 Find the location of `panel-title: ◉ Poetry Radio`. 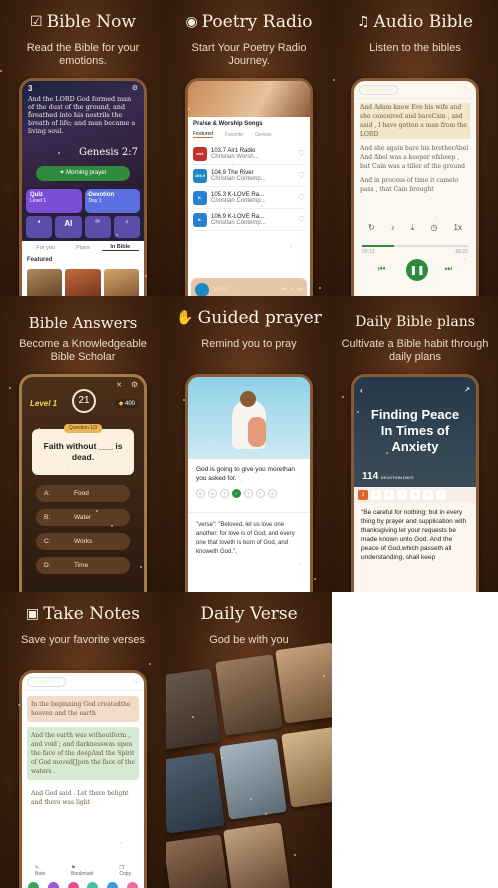

panel-title: ◉ Poetry Radio is located at coordinates (249, 22).